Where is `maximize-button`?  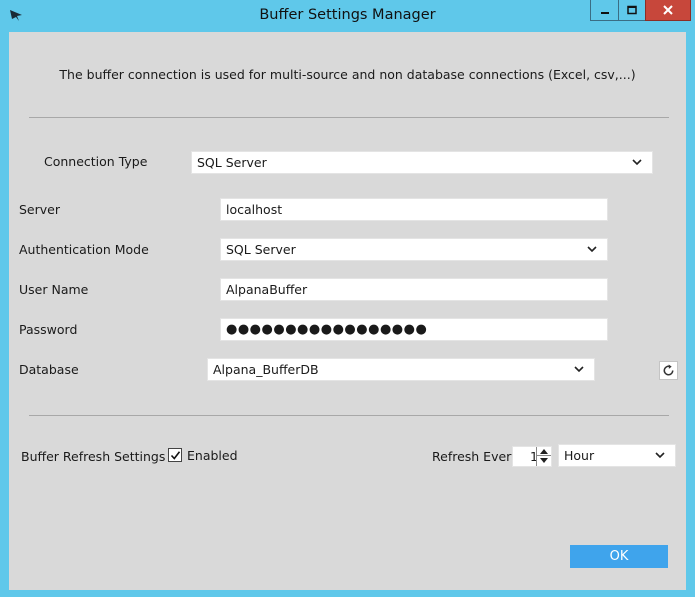 maximize-button is located at coordinates (632, 10).